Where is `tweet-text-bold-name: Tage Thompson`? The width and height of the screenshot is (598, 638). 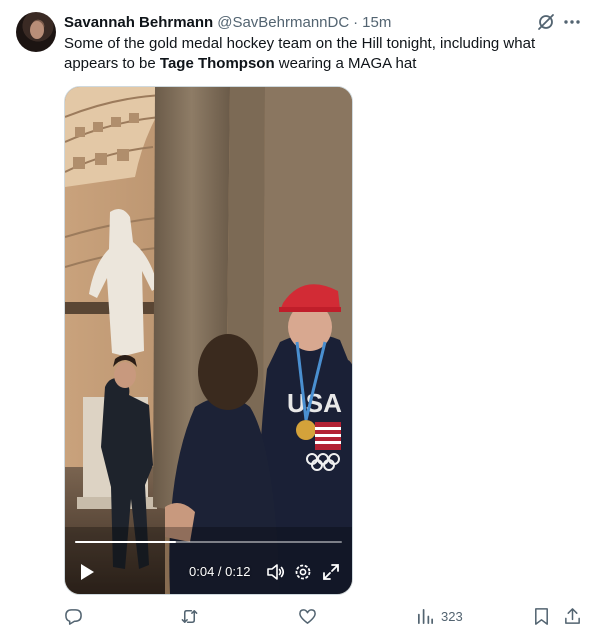 tweet-text-bold-name: Tage Thompson is located at coordinates (217, 63).